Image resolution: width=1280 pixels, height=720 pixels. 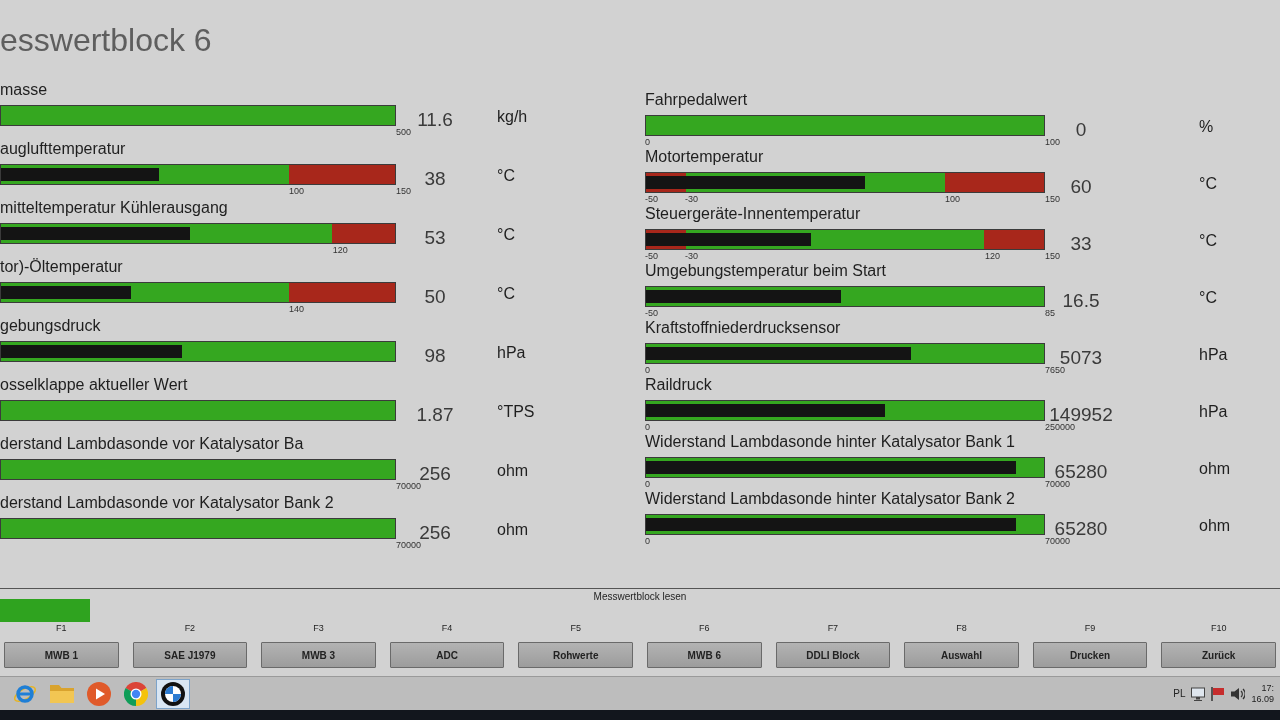 What do you see at coordinates (167, 503) in the screenshot?
I see `gauge-label: derstand Lambdasonde vor Katalysator Bank 2` at bounding box center [167, 503].